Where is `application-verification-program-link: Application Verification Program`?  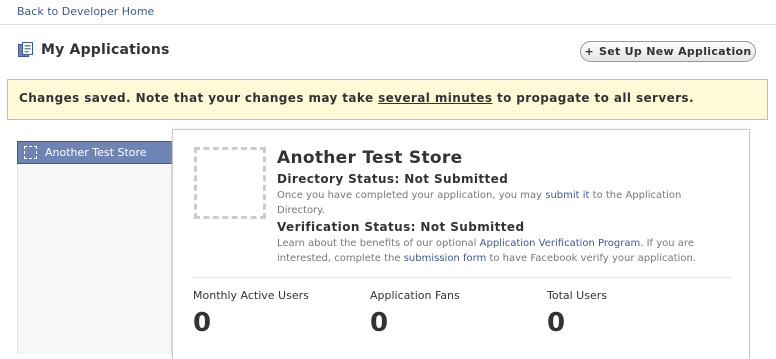 application-verification-program-link: Application Verification Program is located at coordinates (560, 243).